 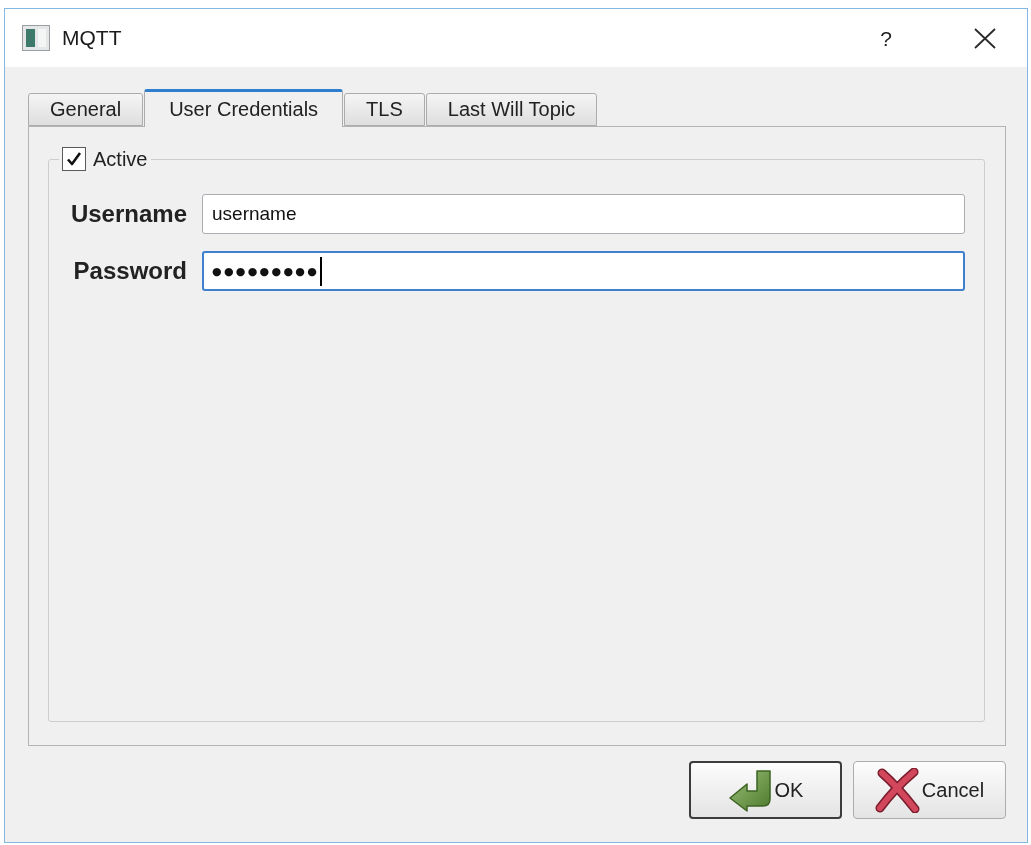 What do you see at coordinates (130, 271) in the screenshot?
I see `field-label: Password` at bounding box center [130, 271].